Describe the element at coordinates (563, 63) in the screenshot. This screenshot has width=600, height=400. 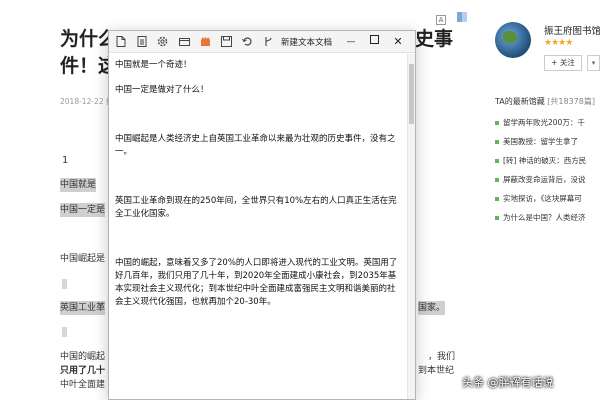
I see `follow-button: + 关注` at that location.